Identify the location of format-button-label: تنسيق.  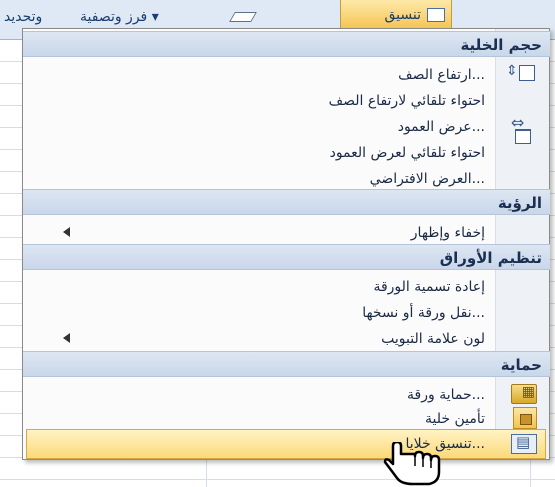
(402, 15).